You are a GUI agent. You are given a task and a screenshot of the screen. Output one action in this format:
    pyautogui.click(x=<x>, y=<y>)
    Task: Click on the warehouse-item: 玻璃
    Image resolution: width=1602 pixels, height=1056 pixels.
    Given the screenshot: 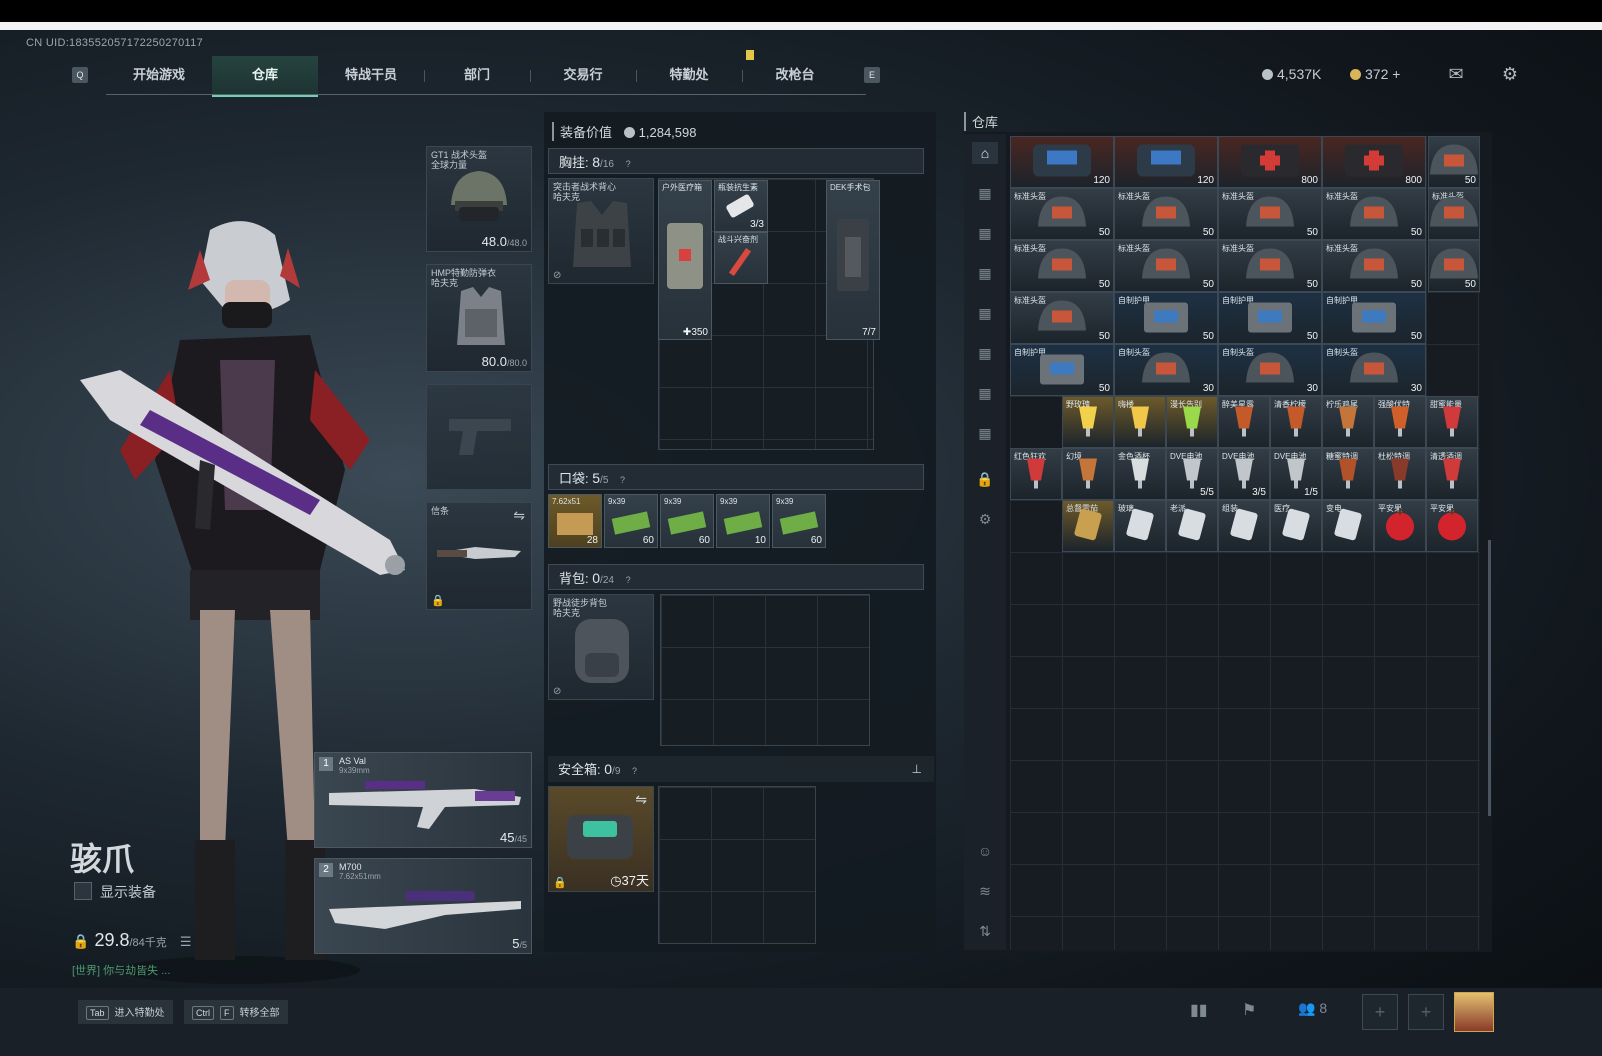 What is the action you would take?
    pyautogui.click(x=1140, y=526)
    